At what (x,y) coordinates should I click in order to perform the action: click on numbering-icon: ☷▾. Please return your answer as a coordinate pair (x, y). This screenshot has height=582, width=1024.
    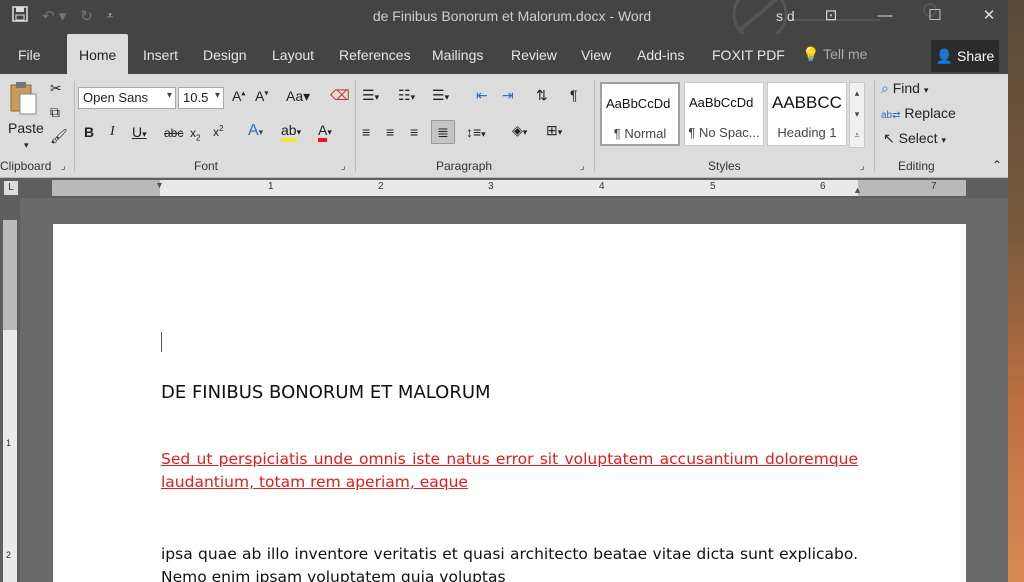
    Looking at the image, I should click on (406, 95).